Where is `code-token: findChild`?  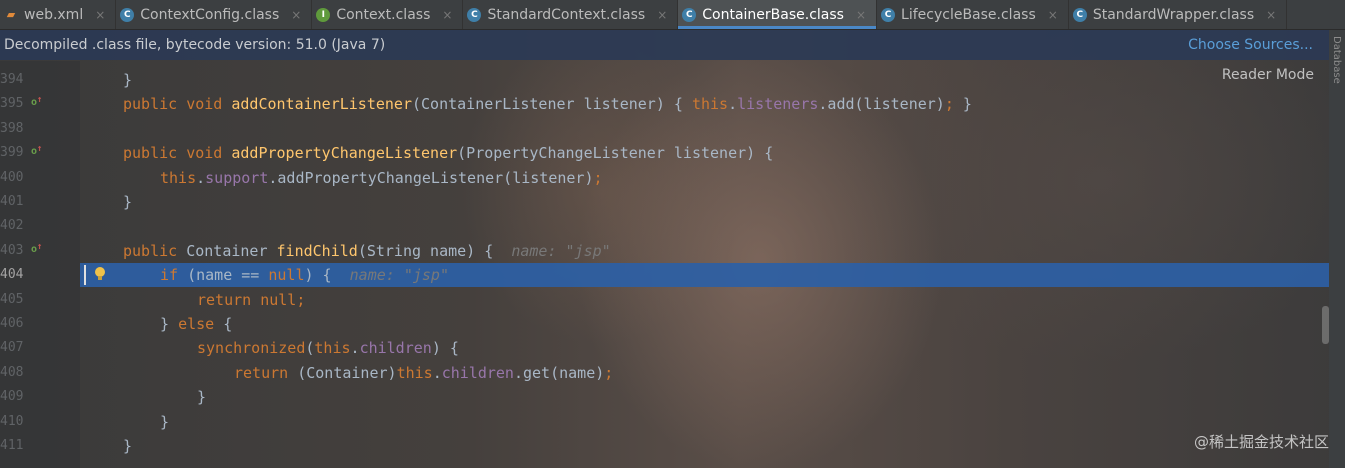
code-token: findChild is located at coordinates (317, 250).